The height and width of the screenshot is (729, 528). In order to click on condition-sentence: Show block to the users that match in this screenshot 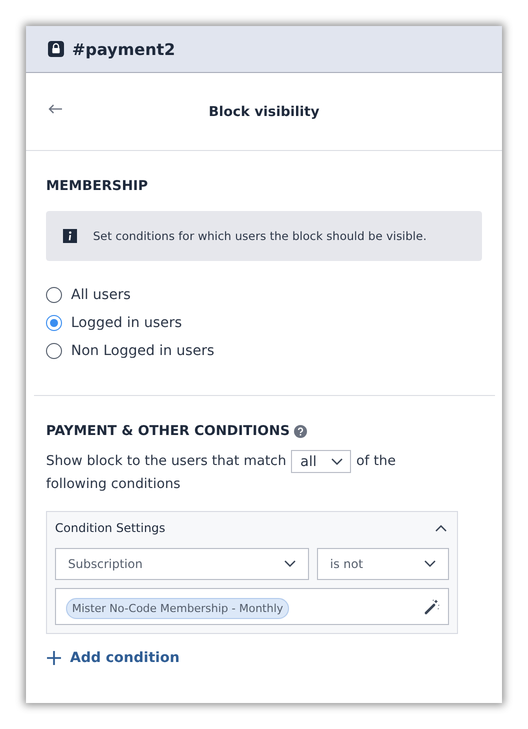, I will do `click(166, 461)`.